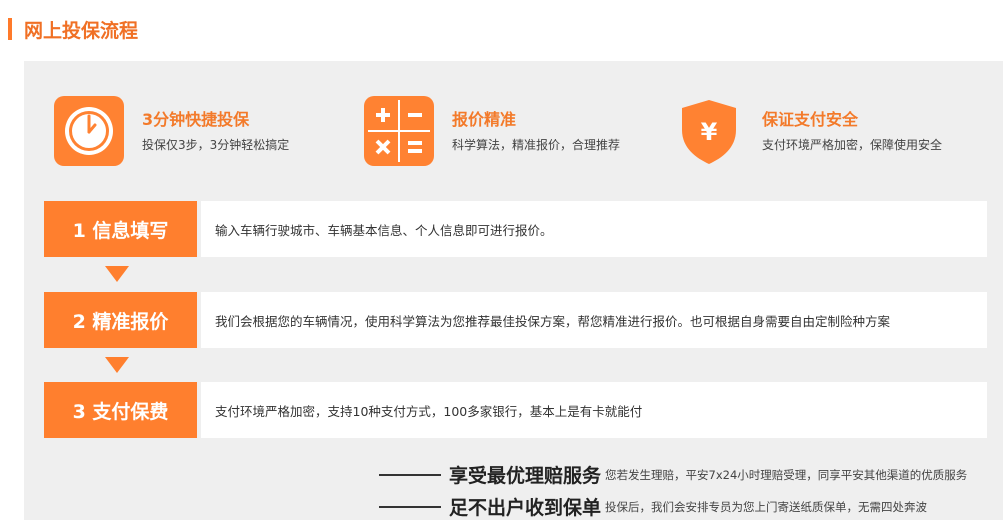 Image resolution: width=1003 pixels, height=520 pixels. I want to click on step-description: 支付环境严格加密，支持10种支付方式，100多家银行，基本上是有卡就能付, so click(594, 410).